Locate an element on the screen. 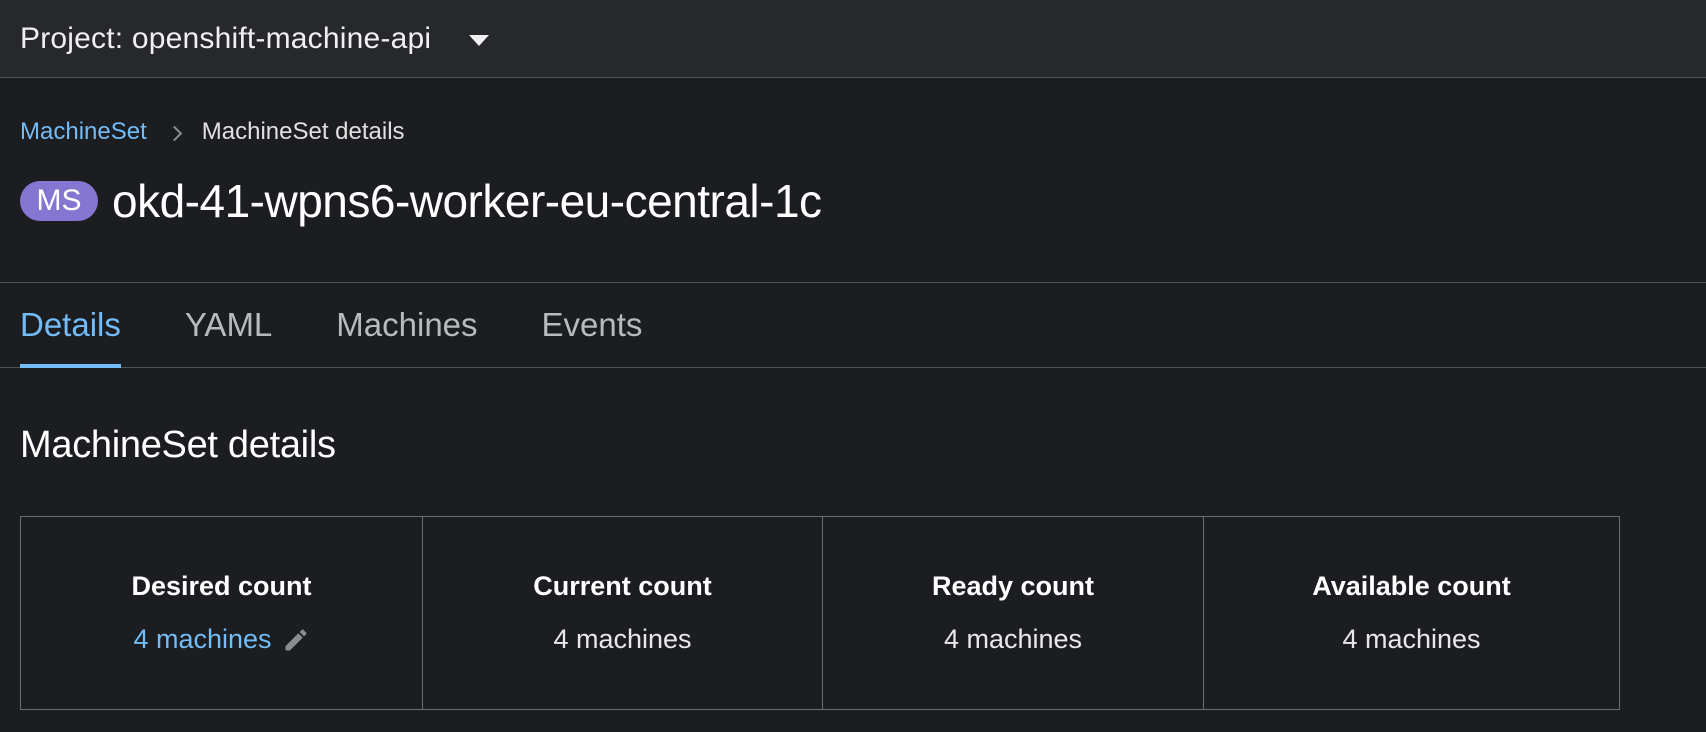 The image size is (1706, 732). tab-bar: Details YAML Machines Events is located at coordinates (853, 325).